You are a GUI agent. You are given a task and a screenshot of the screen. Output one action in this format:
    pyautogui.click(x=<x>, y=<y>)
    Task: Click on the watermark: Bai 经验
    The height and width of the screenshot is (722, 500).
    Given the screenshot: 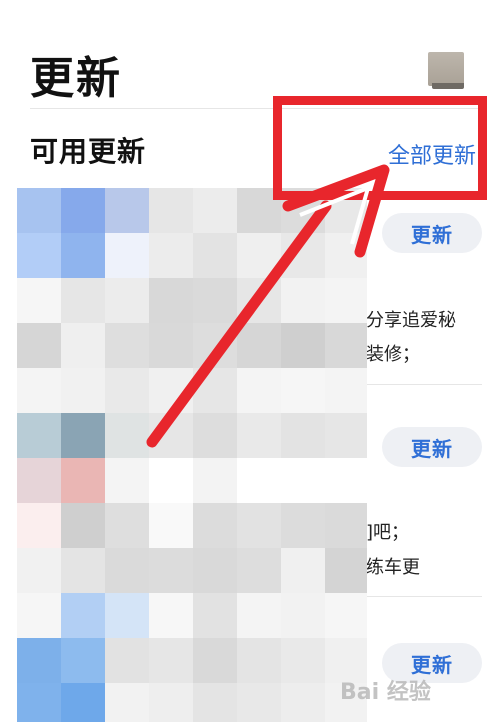 What is the action you would take?
    pyautogui.click(x=385, y=692)
    